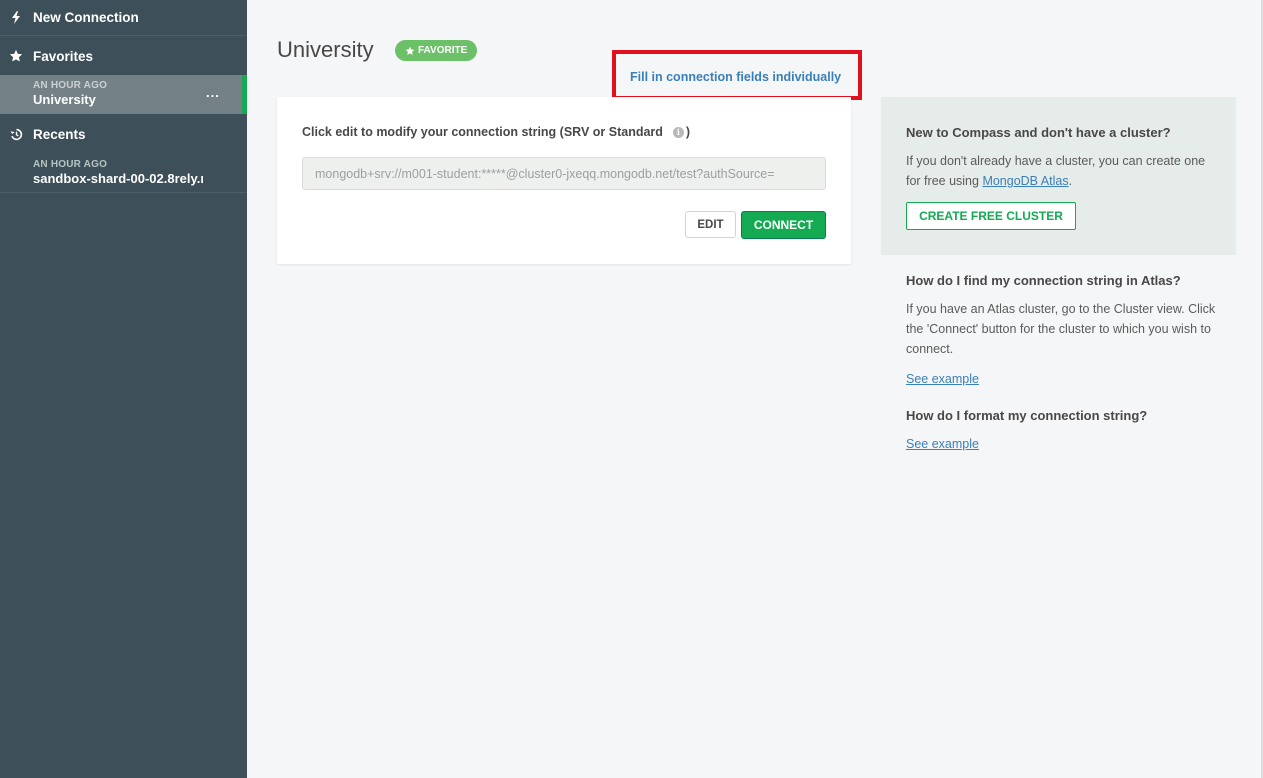 Image resolution: width=1263 pixels, height=778 pixels. Describe the element at coordinates (325, 49) in the screenshot. I see `page-title: University` at that location.